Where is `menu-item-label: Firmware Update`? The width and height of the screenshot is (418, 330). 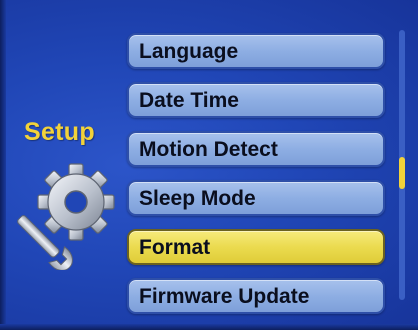
menu-item-label: Firmware Update is located at coordinates (224, 296).